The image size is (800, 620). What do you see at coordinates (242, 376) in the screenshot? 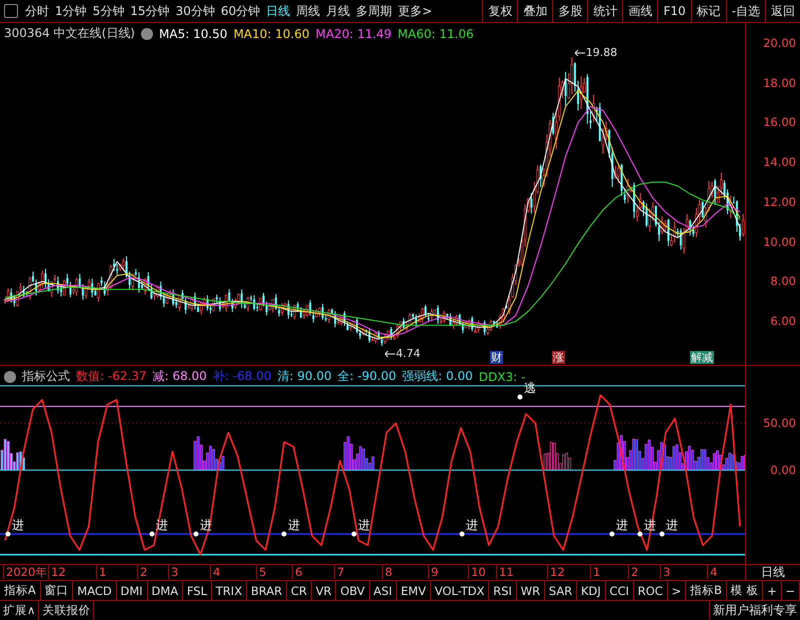
I see `indicator-value: 补: -68.00` at bounding box center [242, 376].